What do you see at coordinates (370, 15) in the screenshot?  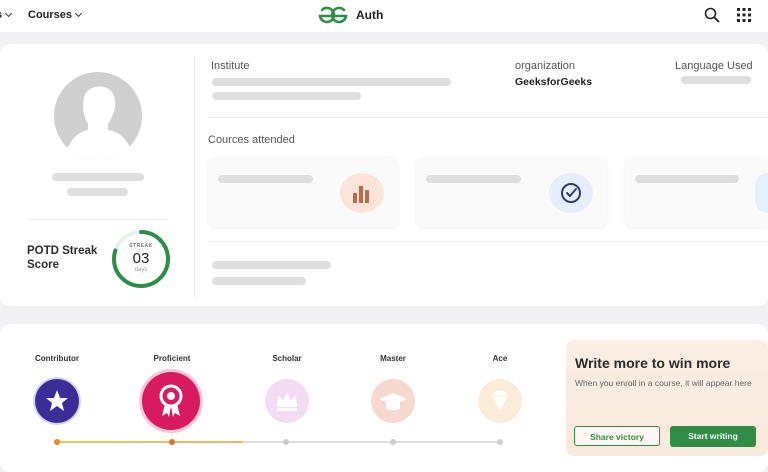 I see `brand-title: Auth` at bounding box center [370, 15].